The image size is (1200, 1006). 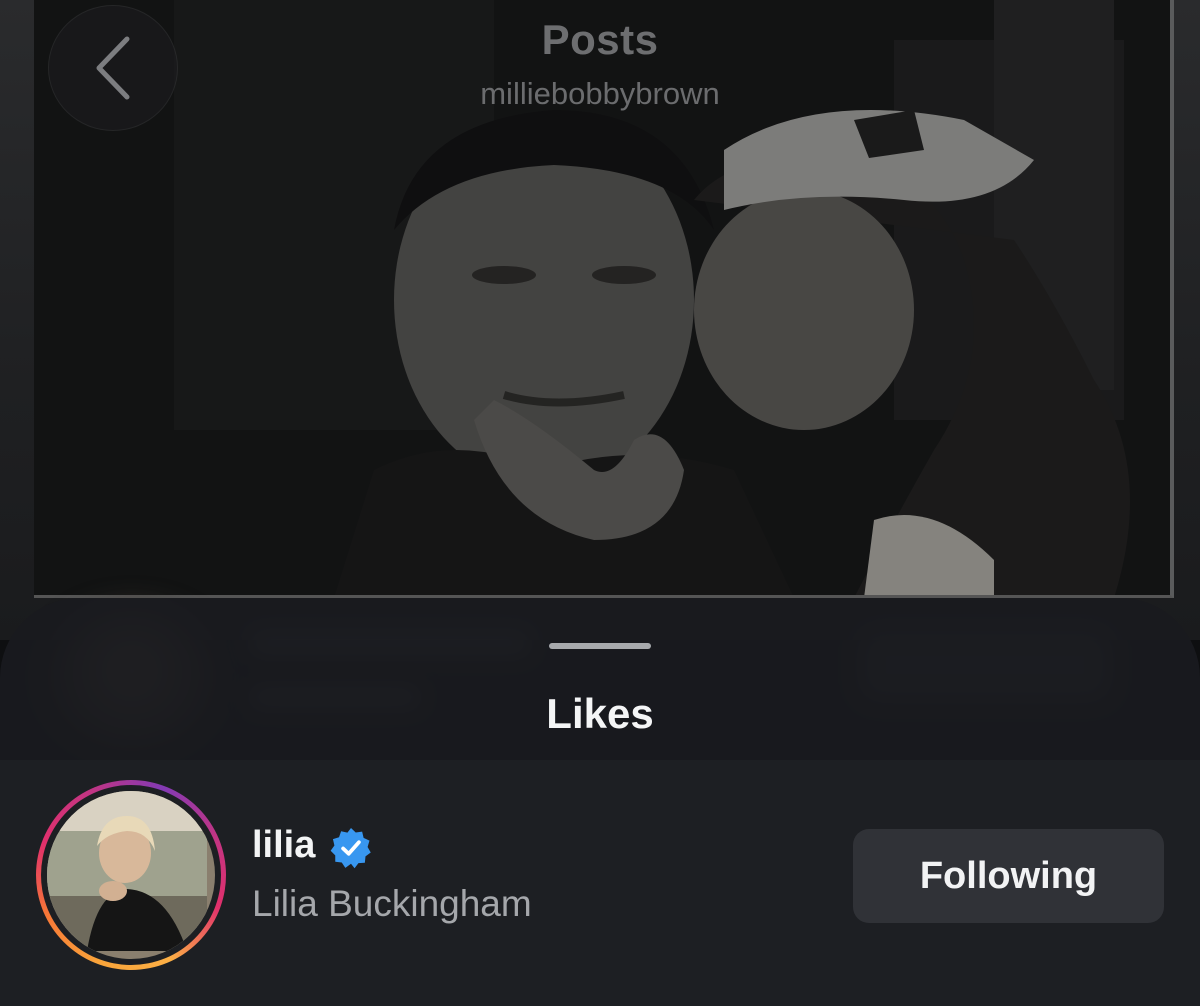 I want to click on story-ring, so click(x=131, y=875).